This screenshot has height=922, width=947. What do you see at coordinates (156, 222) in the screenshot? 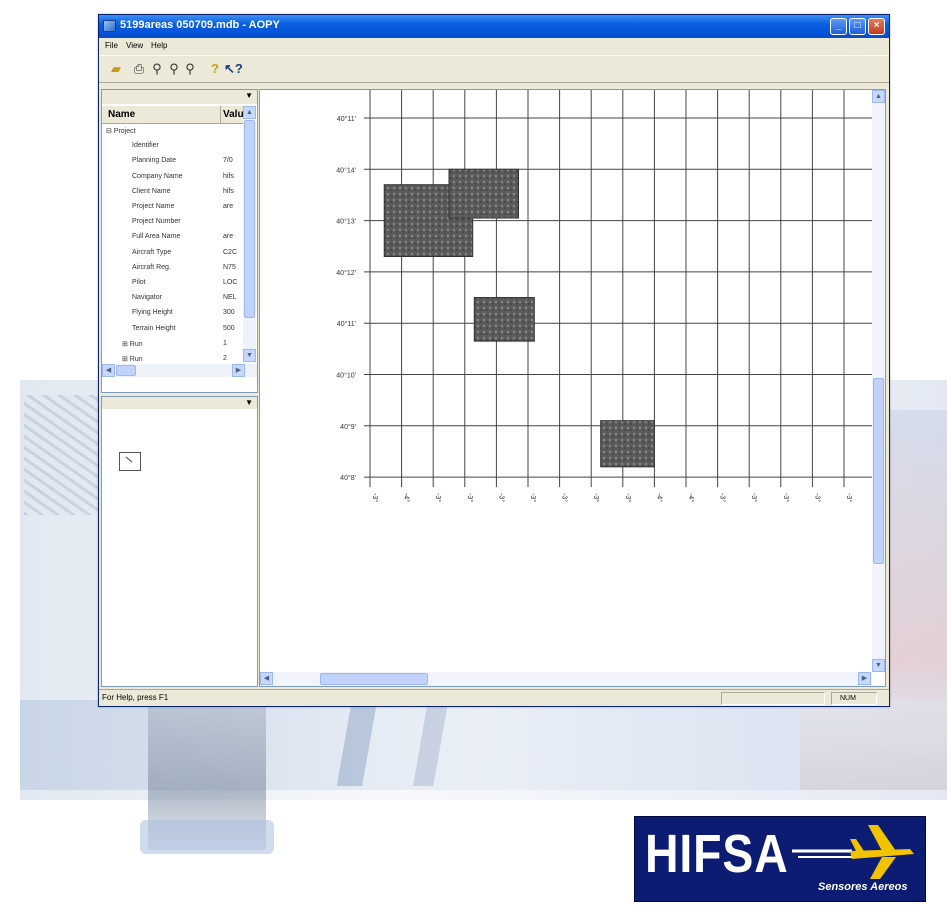
I see `tree-row-name: Project Number` at bounding box center [156, 222].